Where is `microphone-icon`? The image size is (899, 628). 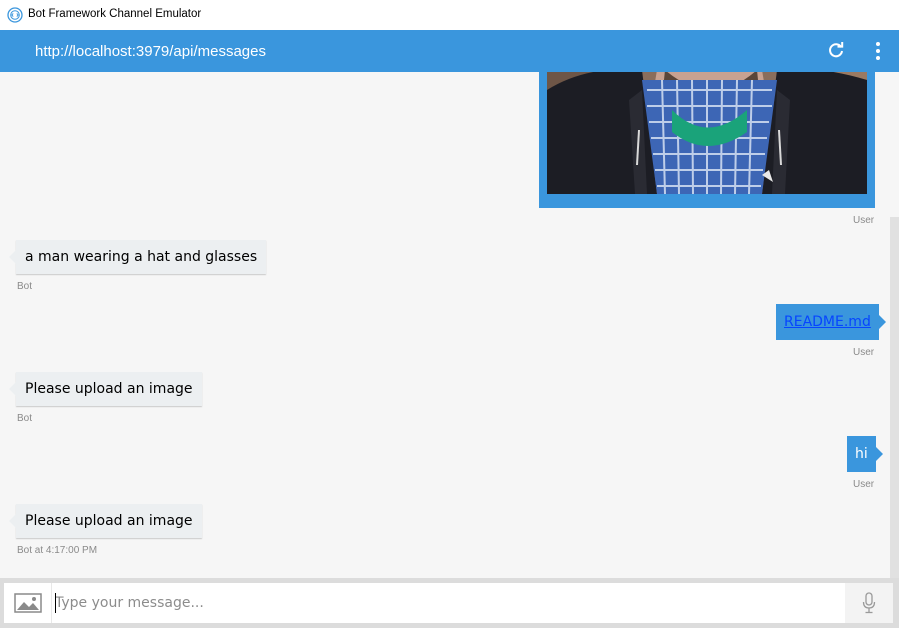 microphone-icon is located at coordinates (869, 603).